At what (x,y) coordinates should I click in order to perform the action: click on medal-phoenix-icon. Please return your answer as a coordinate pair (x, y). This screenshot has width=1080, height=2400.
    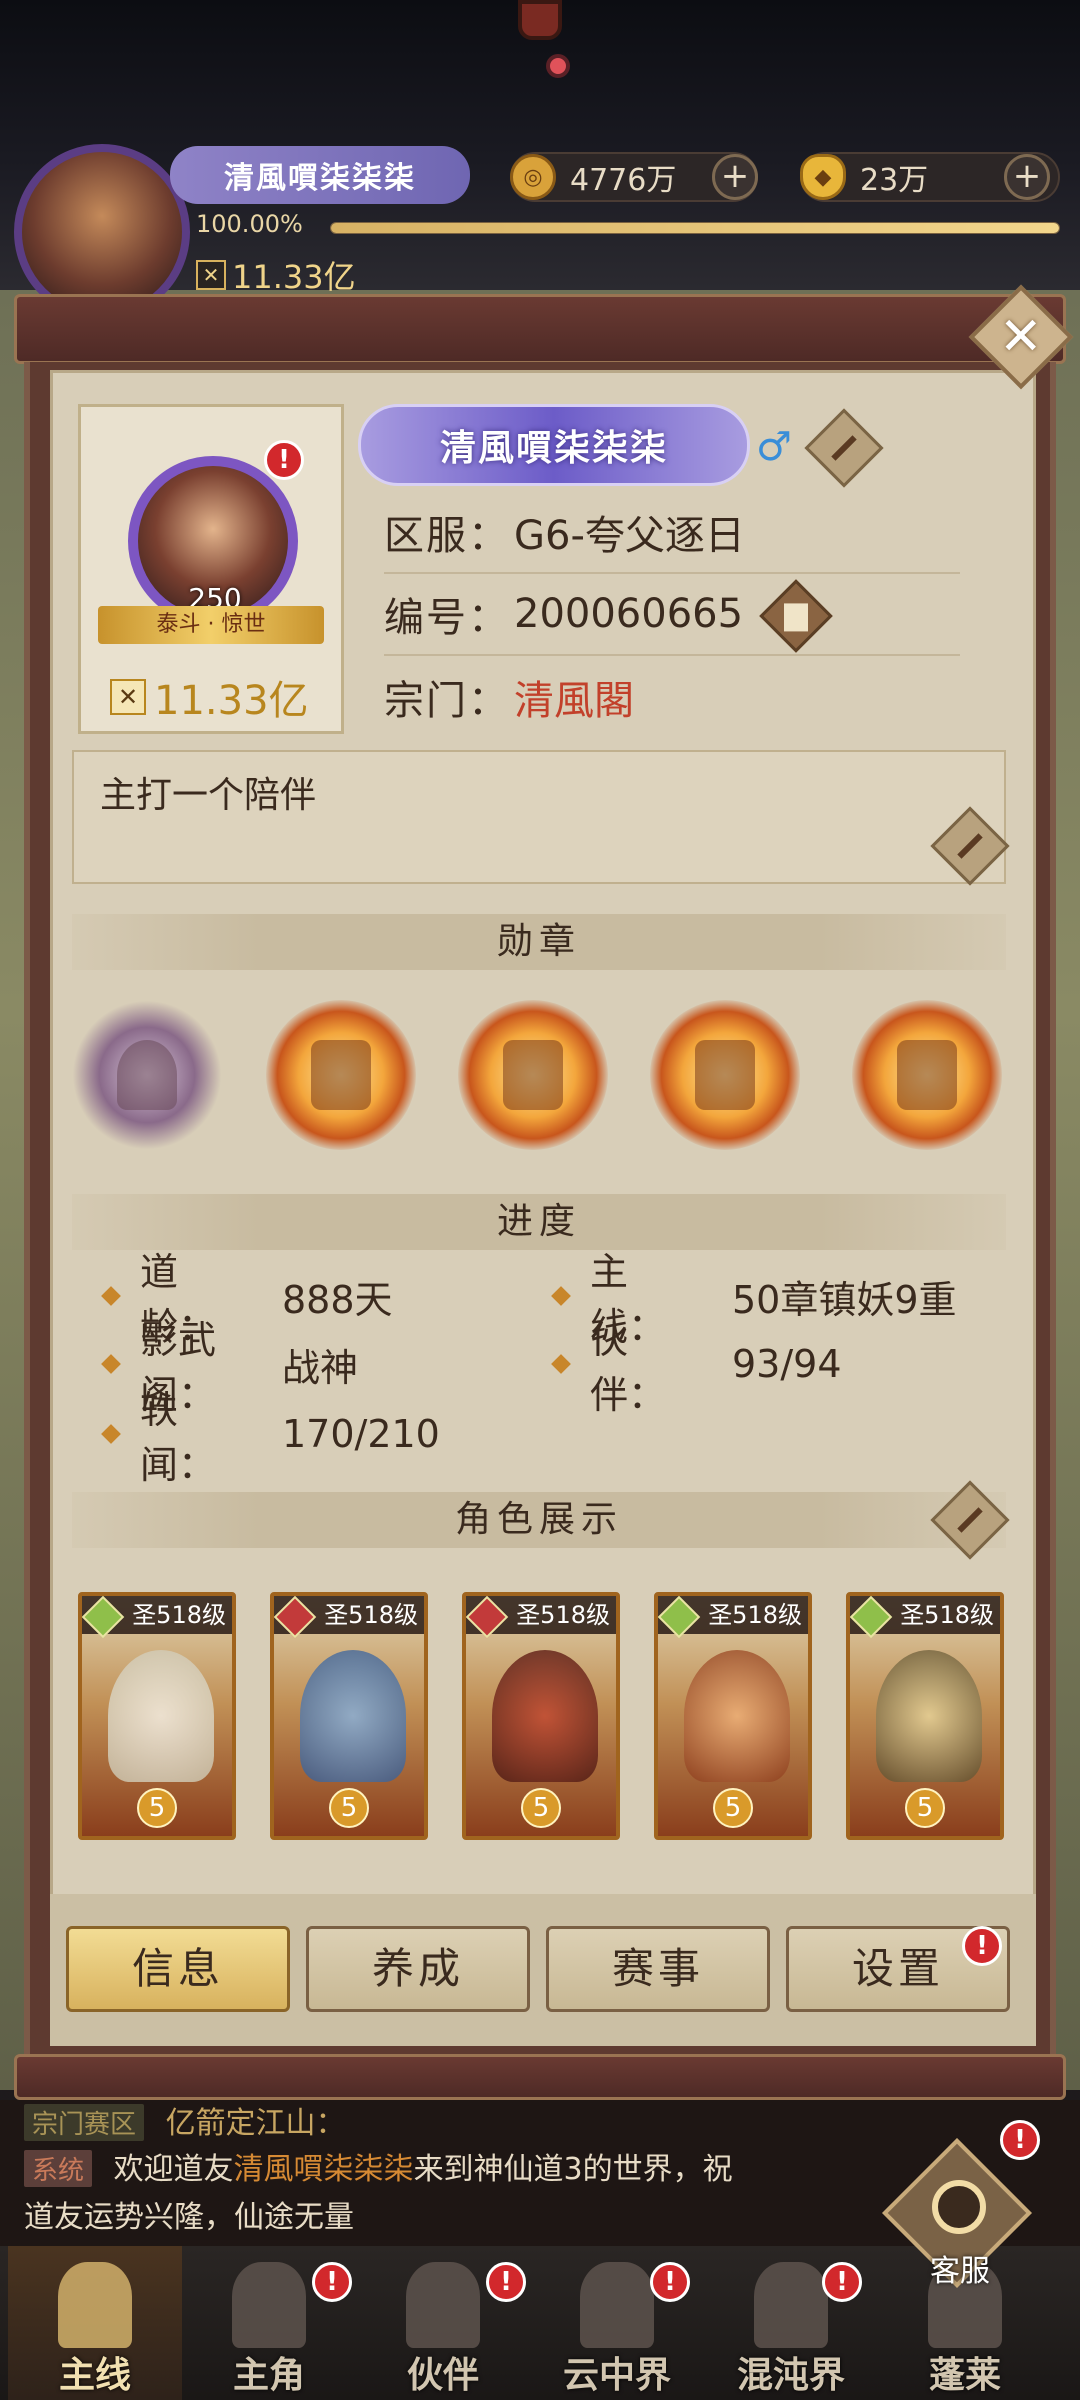
    Looking at the image, I should click on (341, 1075).